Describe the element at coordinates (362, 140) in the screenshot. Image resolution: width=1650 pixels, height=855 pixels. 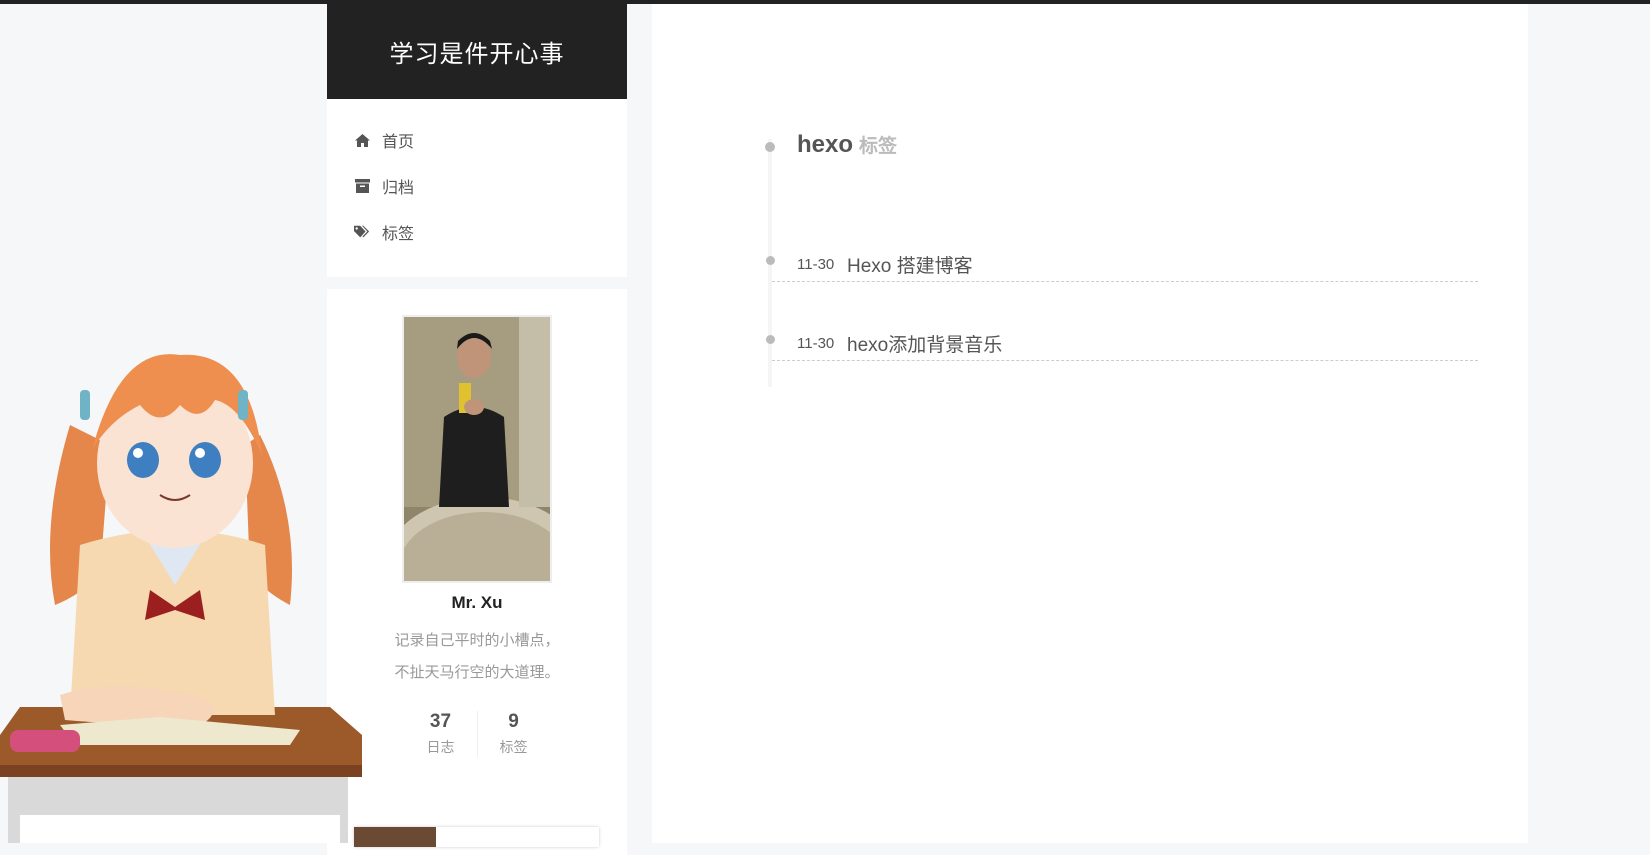
I see `home-icon` at that location.